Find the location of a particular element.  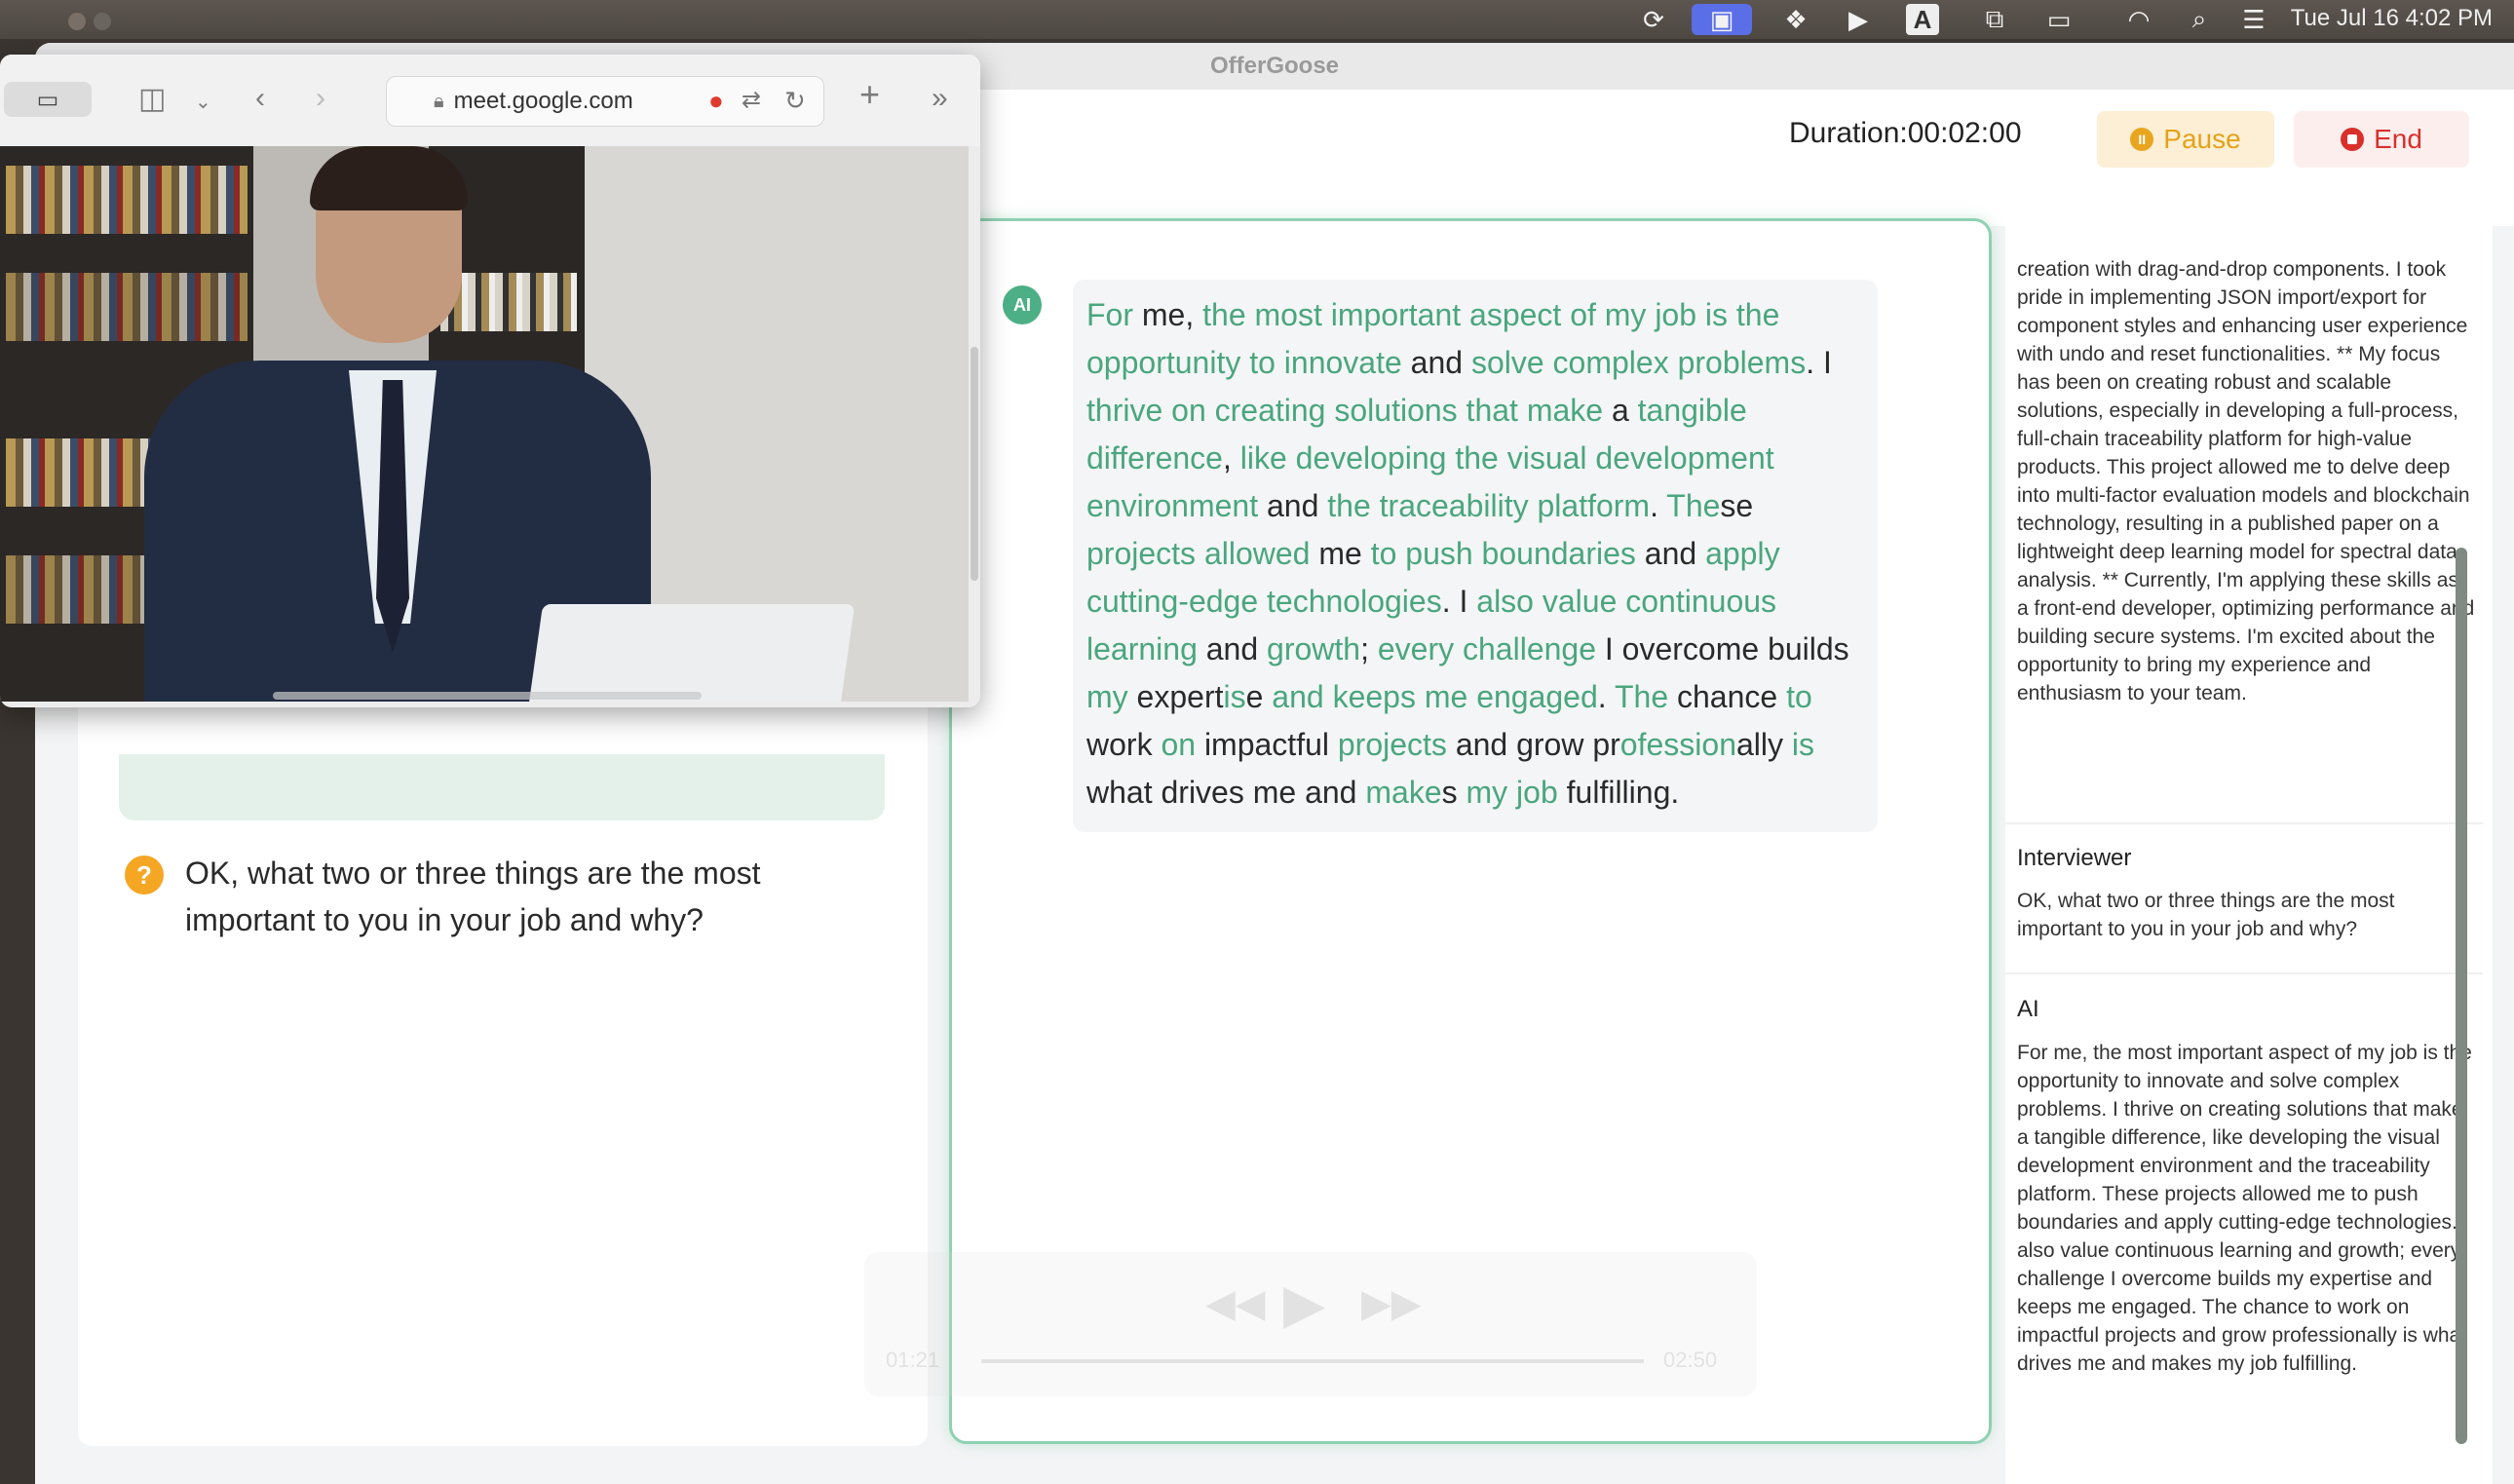

back-icon: ‹ is located at coordinates (260, 98).